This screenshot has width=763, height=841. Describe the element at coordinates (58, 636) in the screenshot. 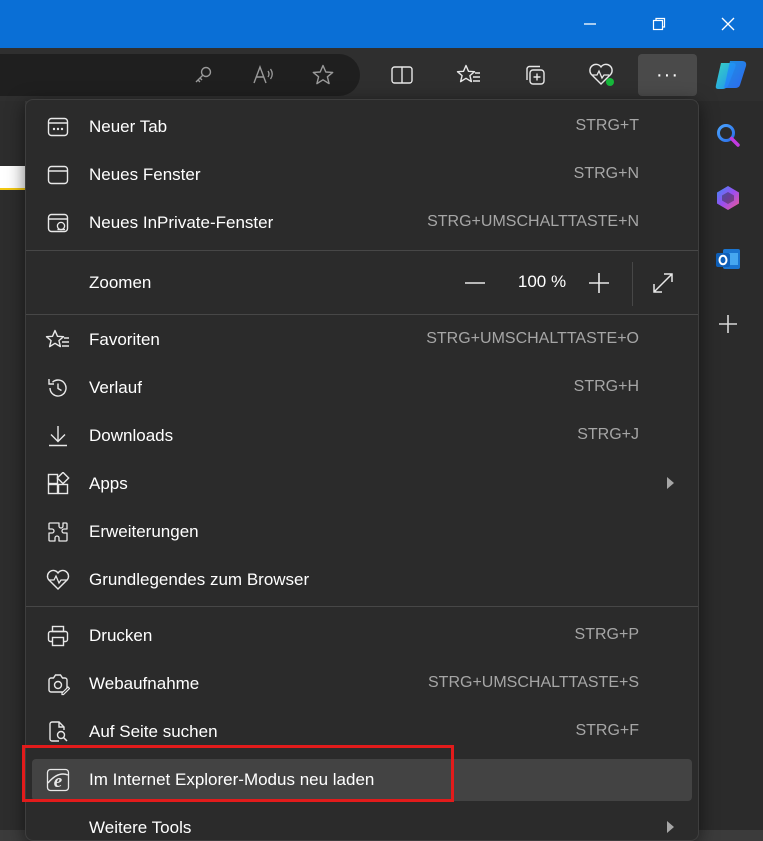

I see `print-icon` at that location.